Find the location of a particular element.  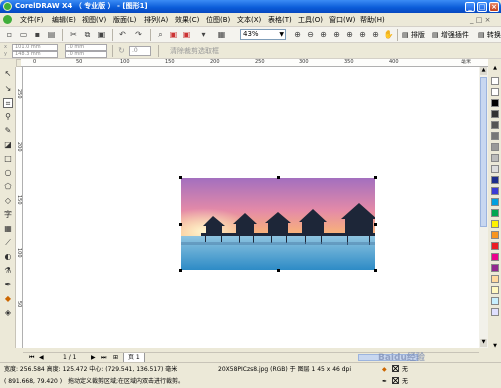

angle-field: .0 is located at coordinates (140, 51).